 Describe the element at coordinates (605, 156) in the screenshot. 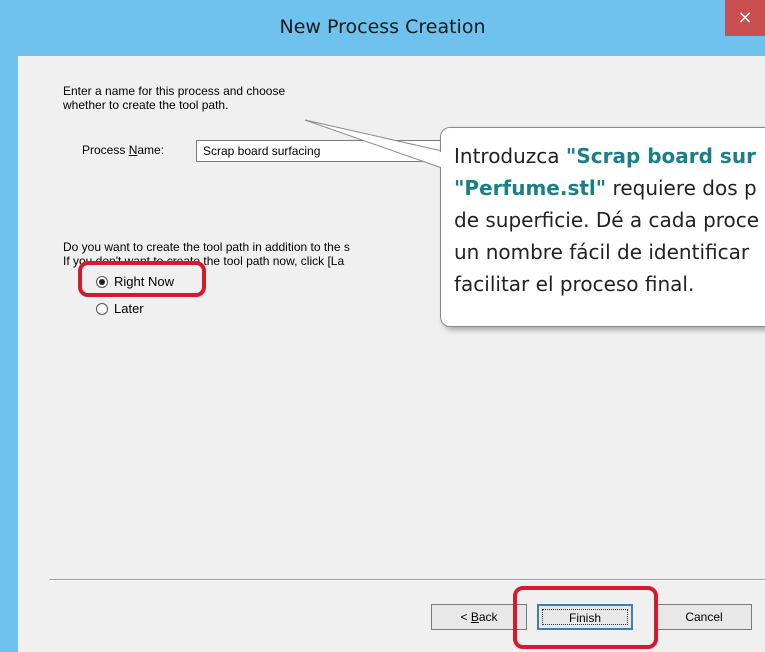

I see `callout-line-1: Introduzca "Scrap board sur` at that location.